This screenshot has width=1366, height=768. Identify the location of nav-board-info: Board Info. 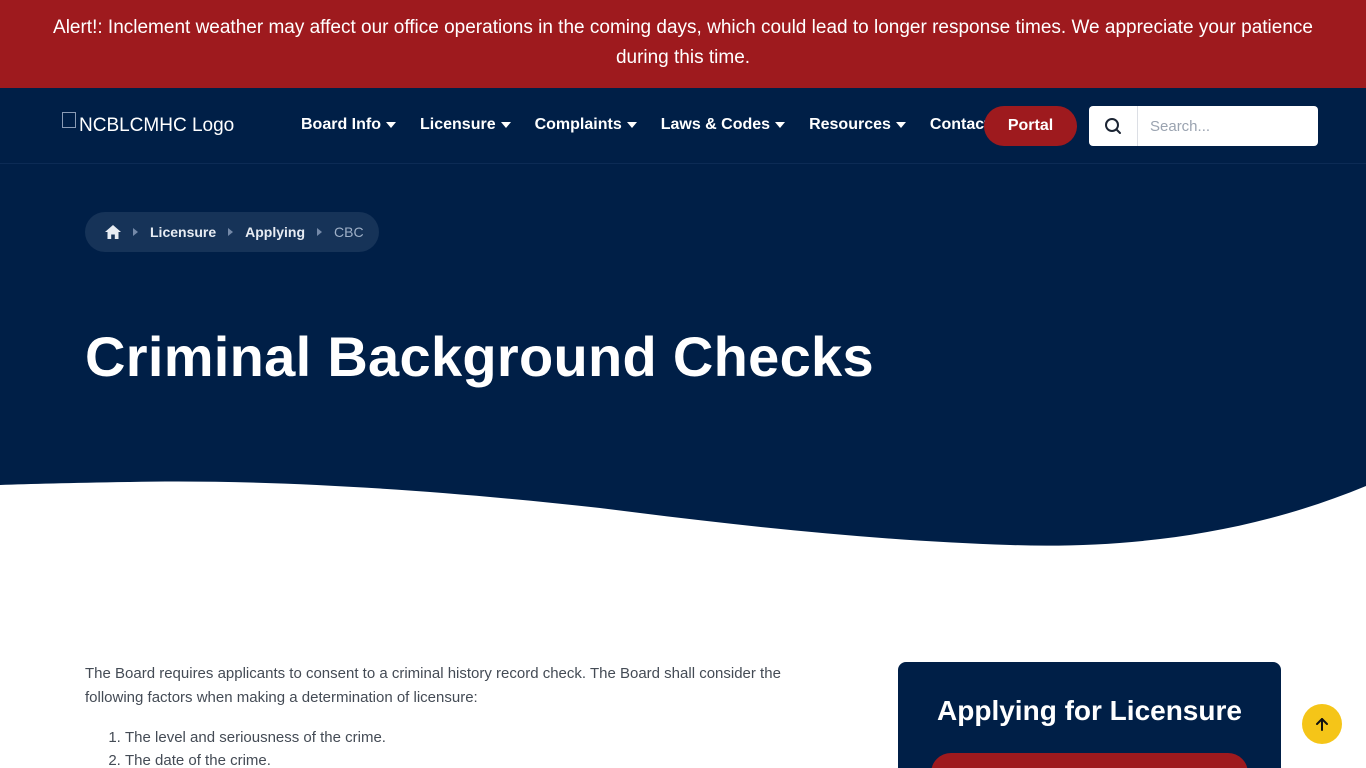
(348, 125).